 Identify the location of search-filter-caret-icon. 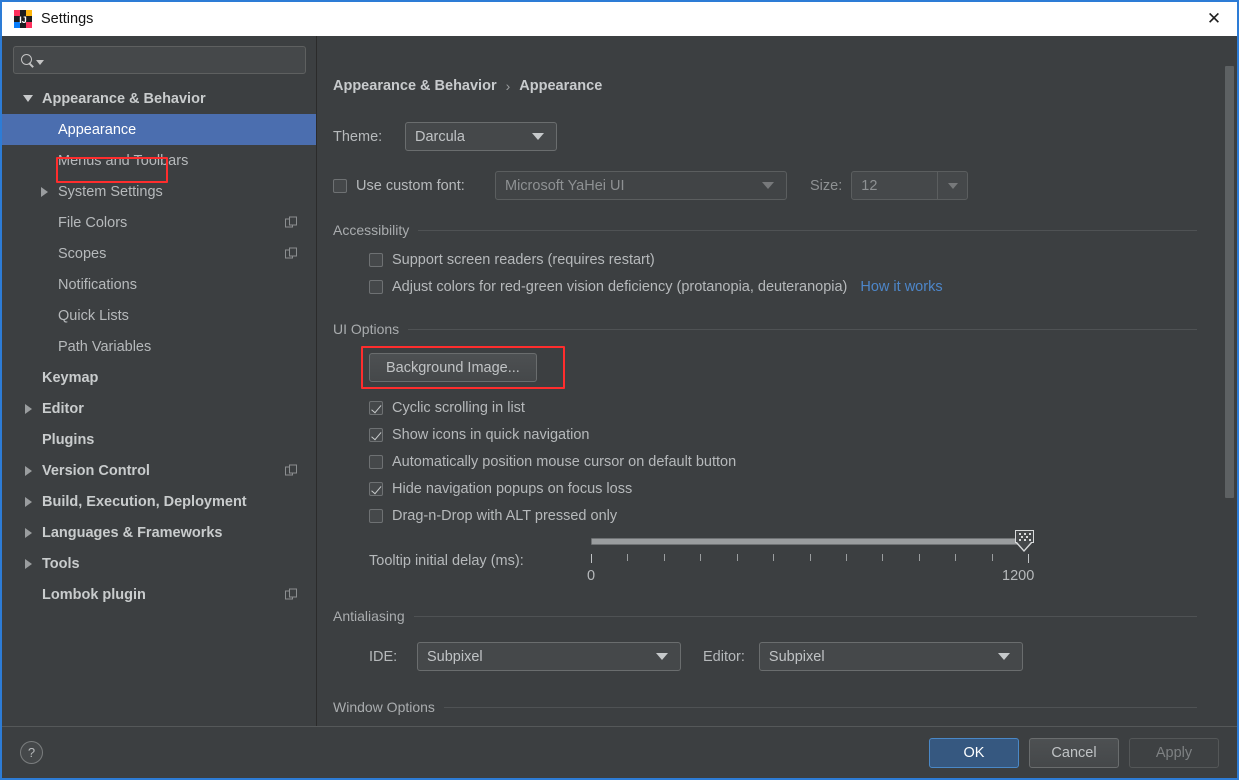
(40, 62).